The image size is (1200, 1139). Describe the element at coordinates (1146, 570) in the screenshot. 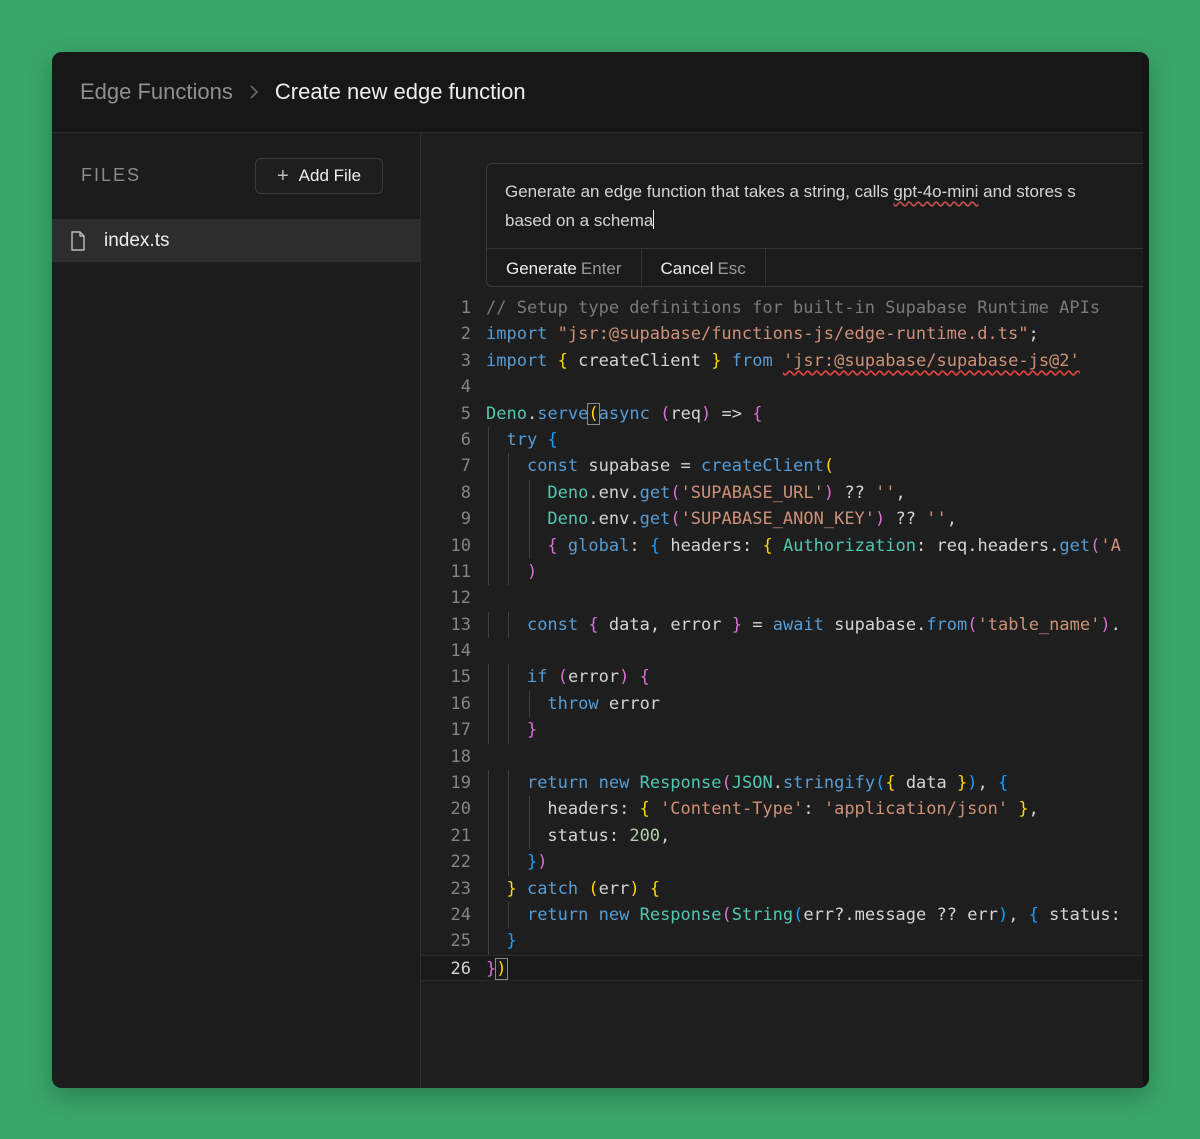

I see `window-edge` at that location.